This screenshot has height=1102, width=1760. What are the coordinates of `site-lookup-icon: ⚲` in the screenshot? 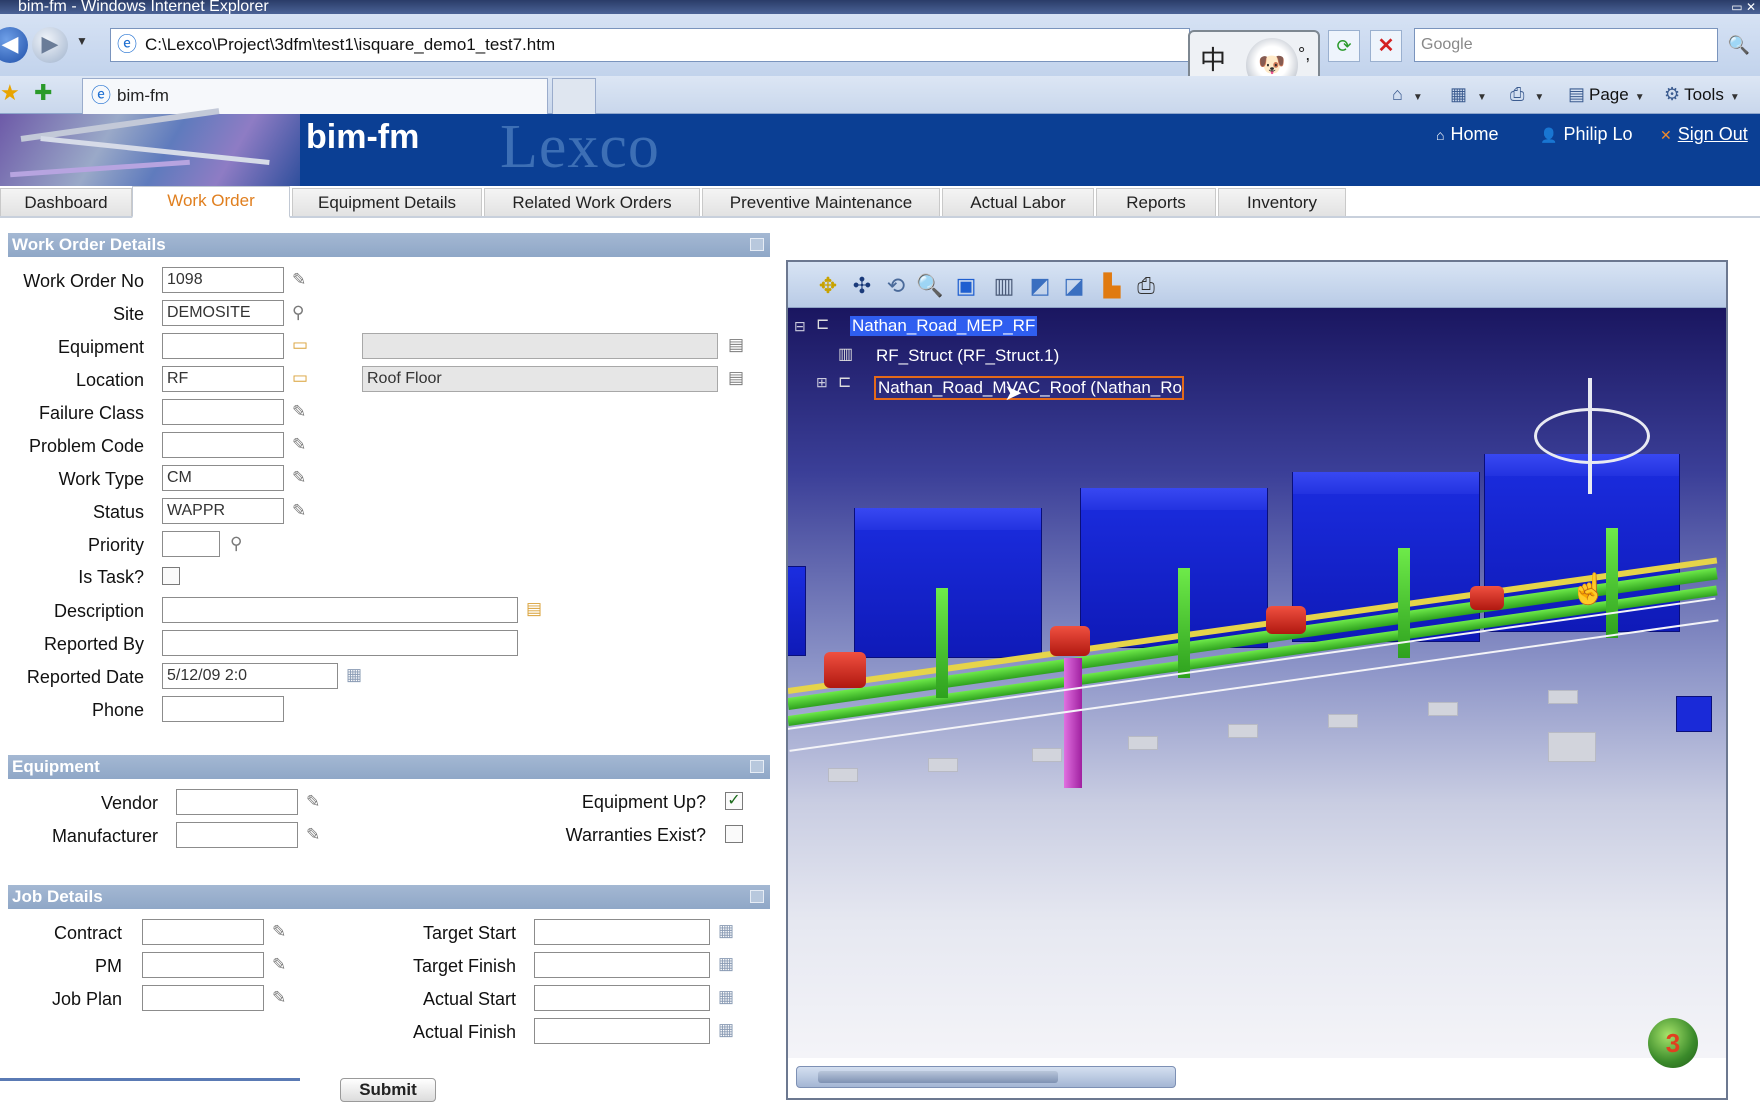 It's located at (298, 313).